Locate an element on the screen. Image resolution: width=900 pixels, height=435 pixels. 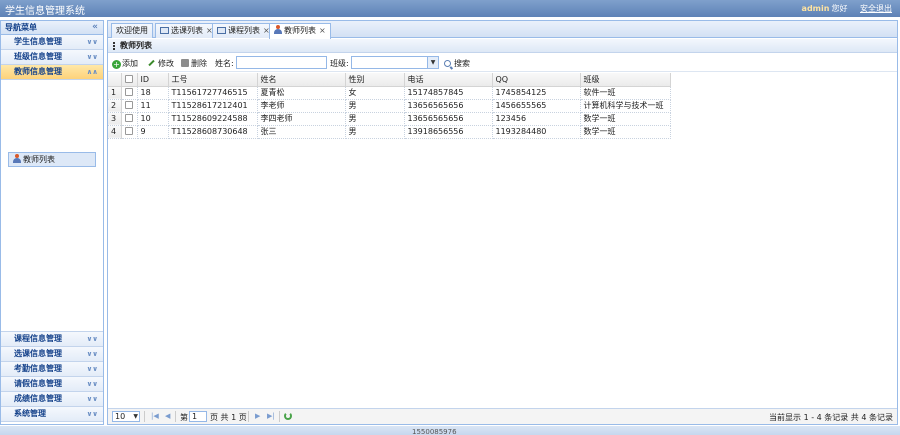
page-label-post: 页 共 1 页 is located at coordinates (228, 417).